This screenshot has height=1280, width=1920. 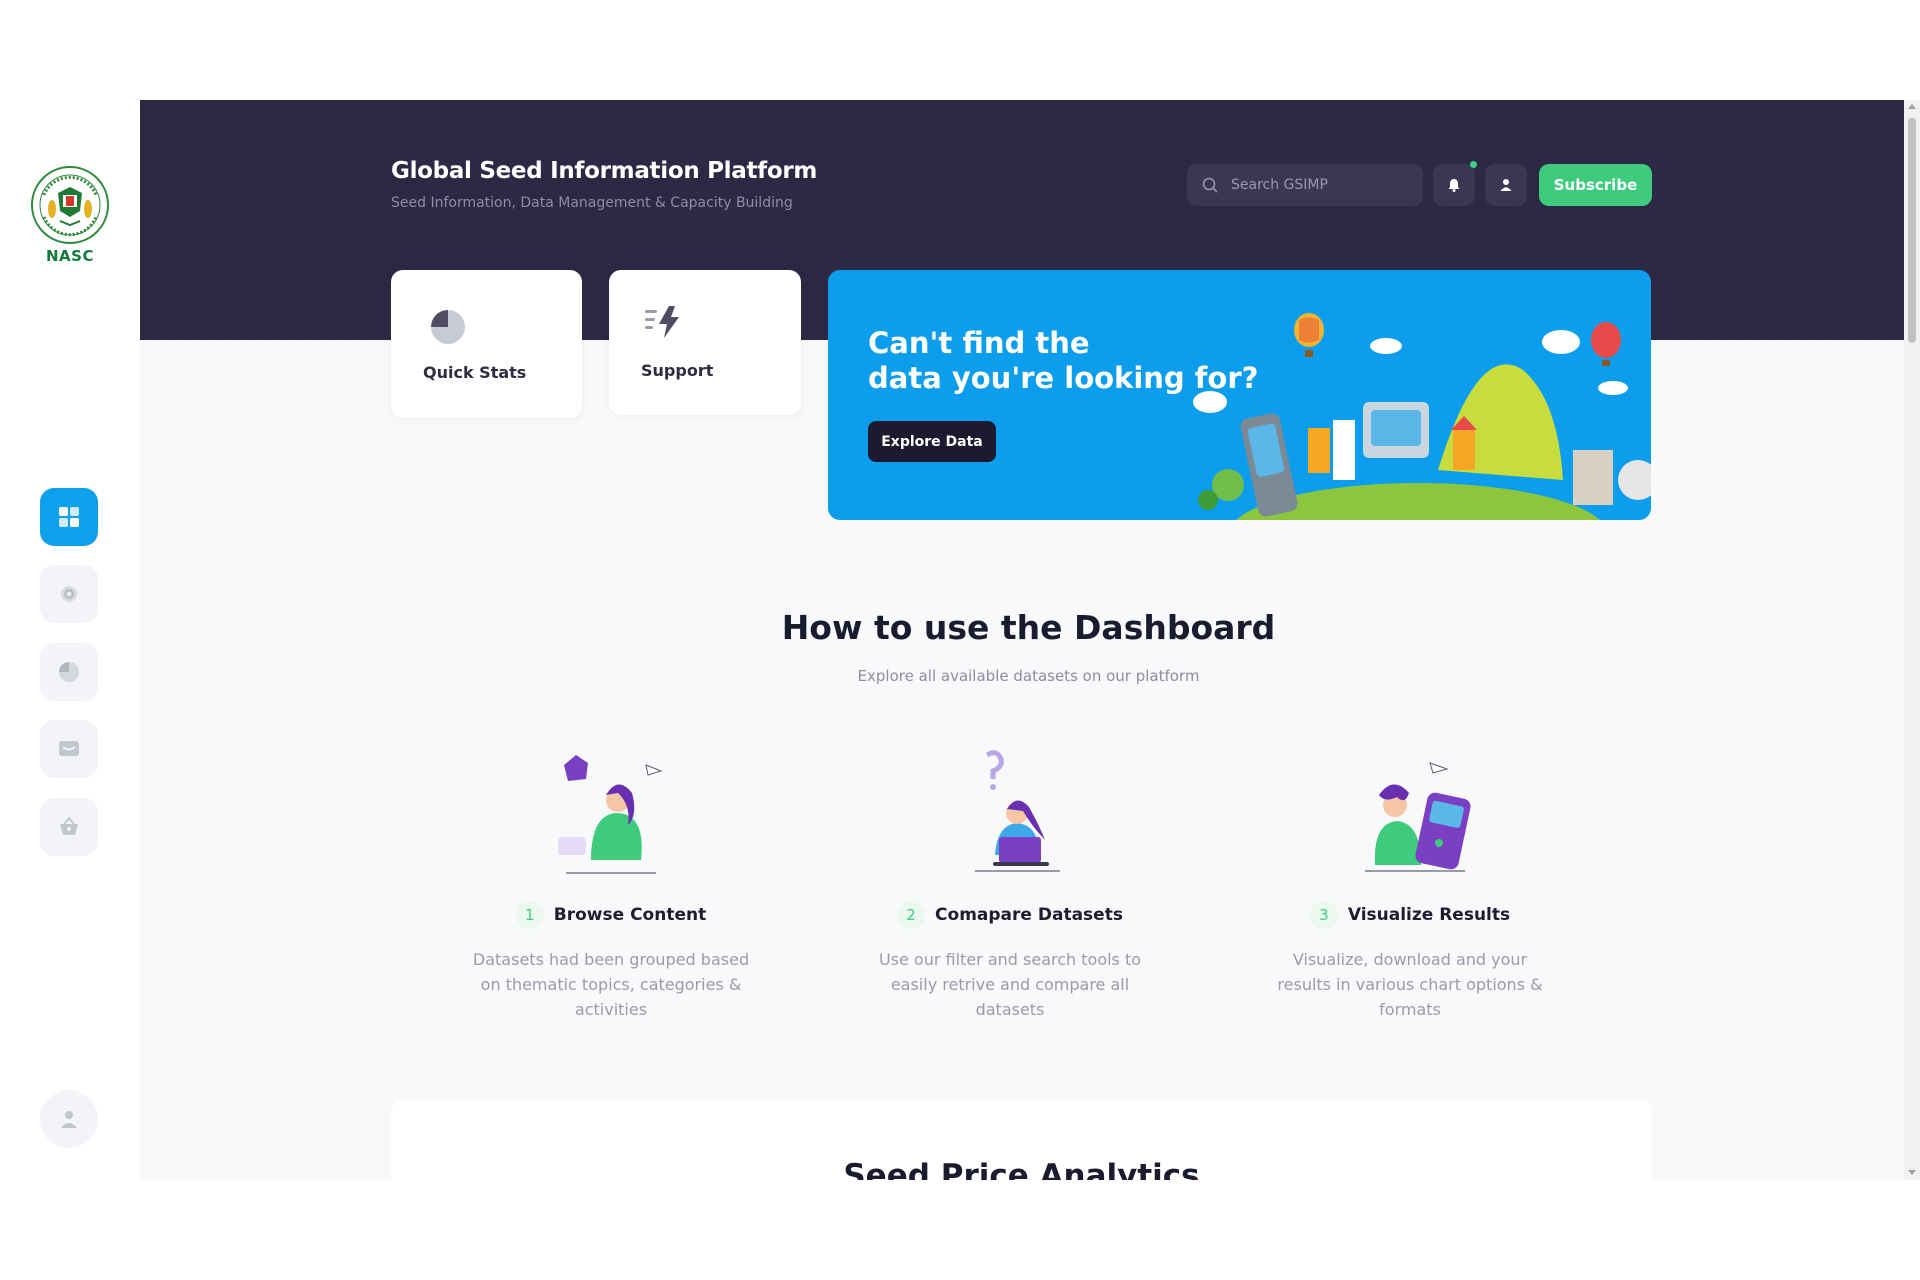 I want to click on step-header: 3 Visualize Results, so click(x=1410, y=915).